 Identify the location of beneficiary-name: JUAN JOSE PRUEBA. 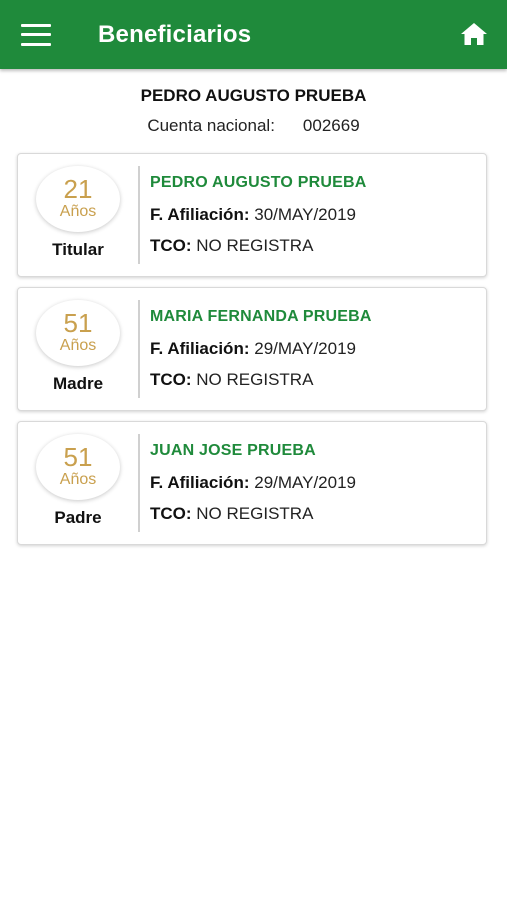
(233, 450).